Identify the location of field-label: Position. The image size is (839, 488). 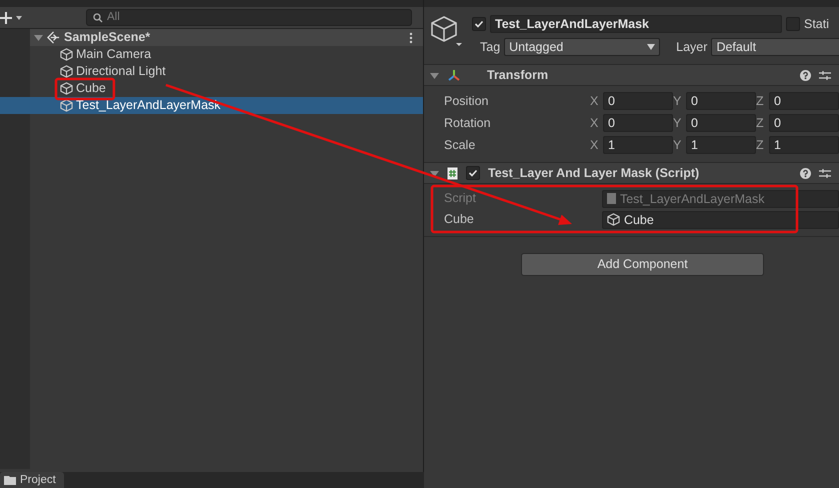
(467, 101).